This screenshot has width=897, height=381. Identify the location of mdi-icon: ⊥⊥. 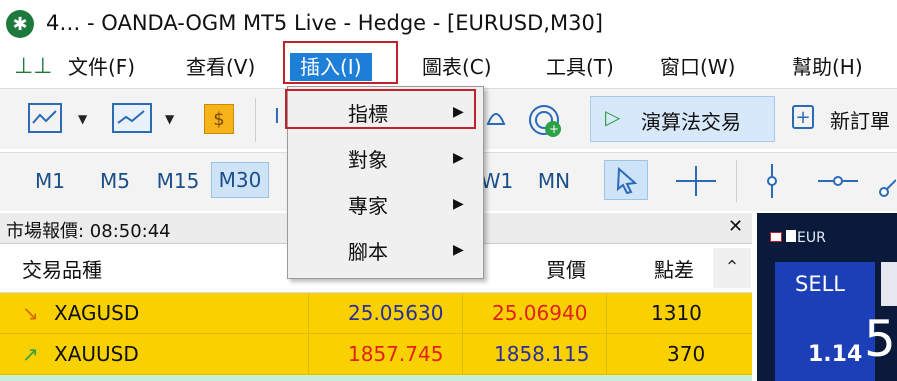
(33, 67).